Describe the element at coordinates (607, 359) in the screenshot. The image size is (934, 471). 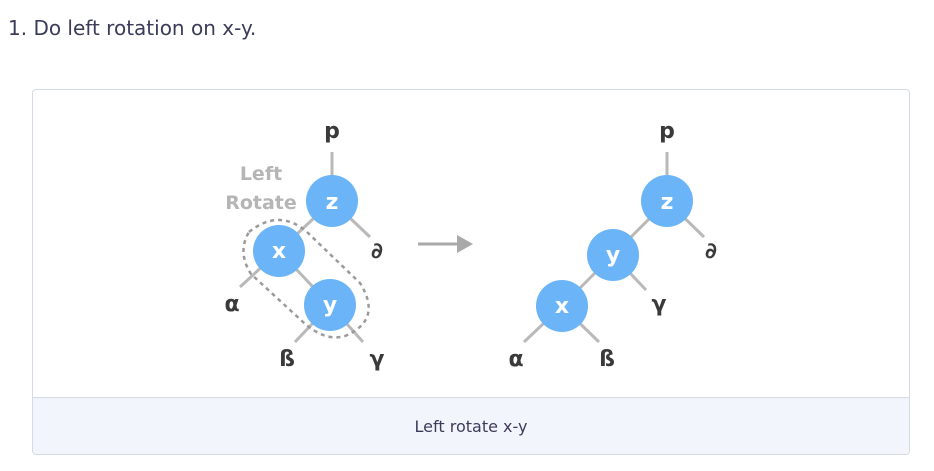
I see `leaf-beta-after: ß` at that location.